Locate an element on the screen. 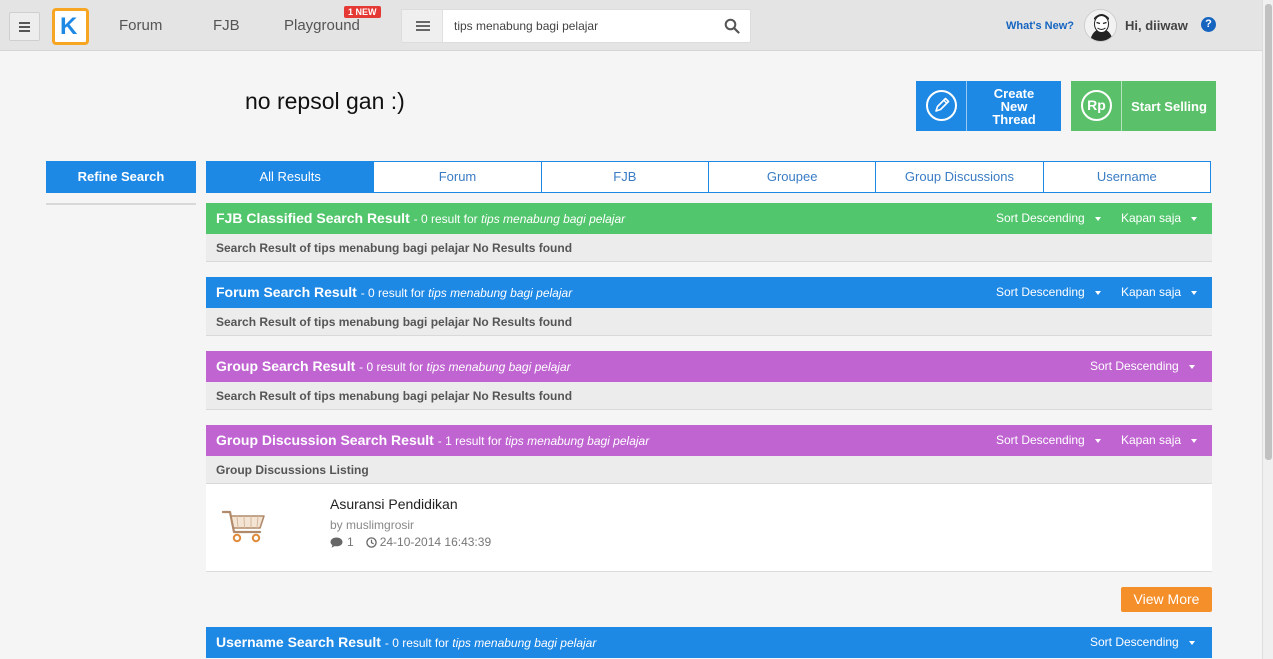 This screenshot has width=1273, height=659. kaskus-logo: K is located at coordinates (70, 26).